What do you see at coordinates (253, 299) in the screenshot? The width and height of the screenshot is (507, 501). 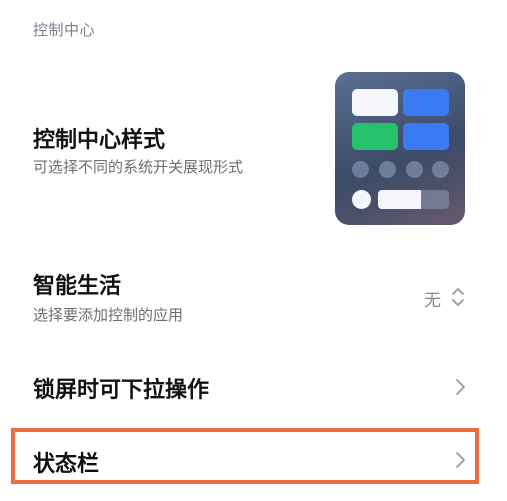 I see `smart-life-item: 智能生活 选择要添加控制的应用 无` at bounding box center [253, 299].